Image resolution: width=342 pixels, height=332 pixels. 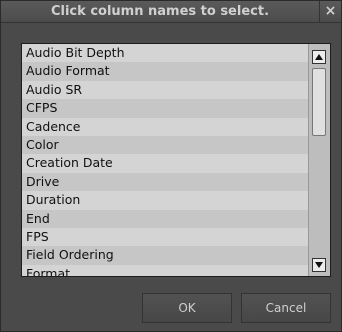 I want to click on list-item: Audio SR, so click(x=165, y=90).